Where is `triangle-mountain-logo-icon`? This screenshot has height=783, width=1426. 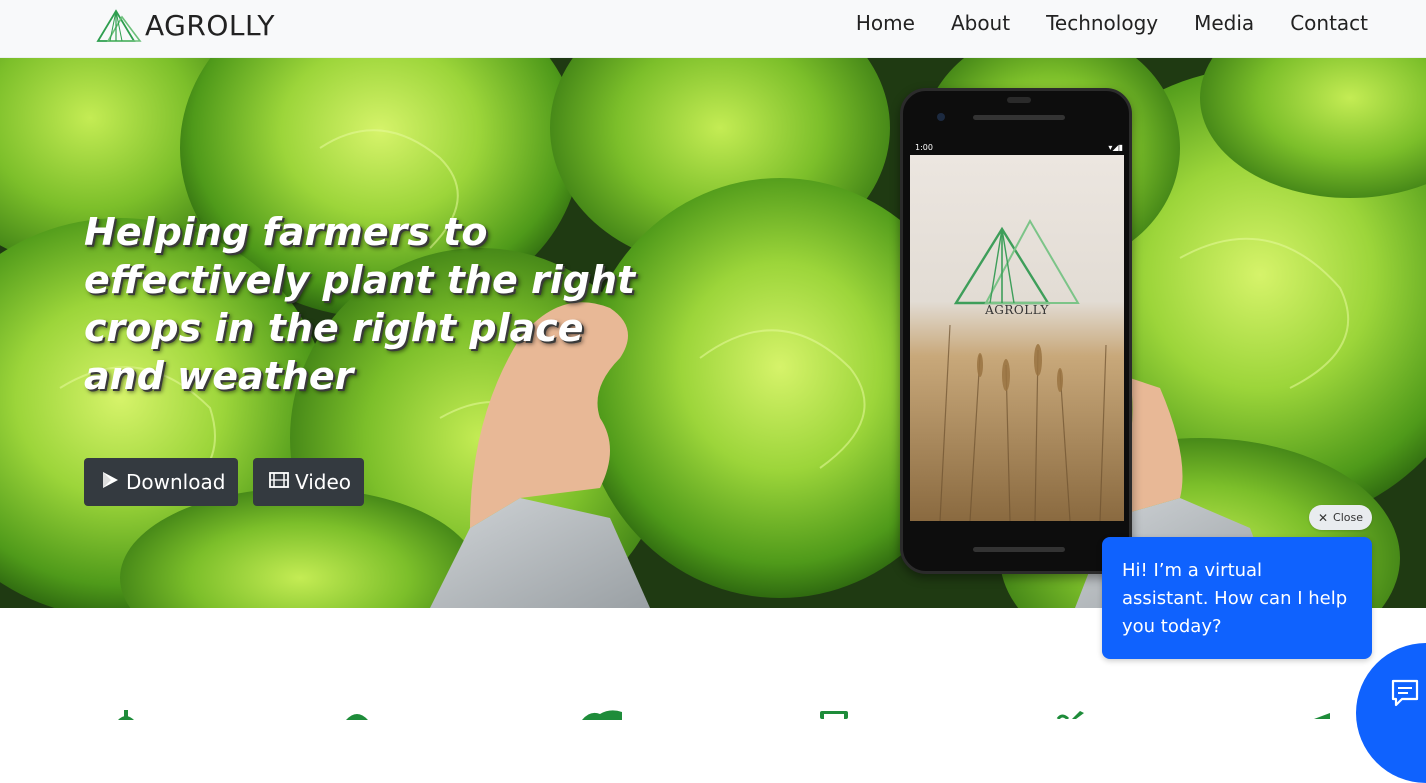
triangle-mountain-logo-icon is located at coordinates (119, 25).